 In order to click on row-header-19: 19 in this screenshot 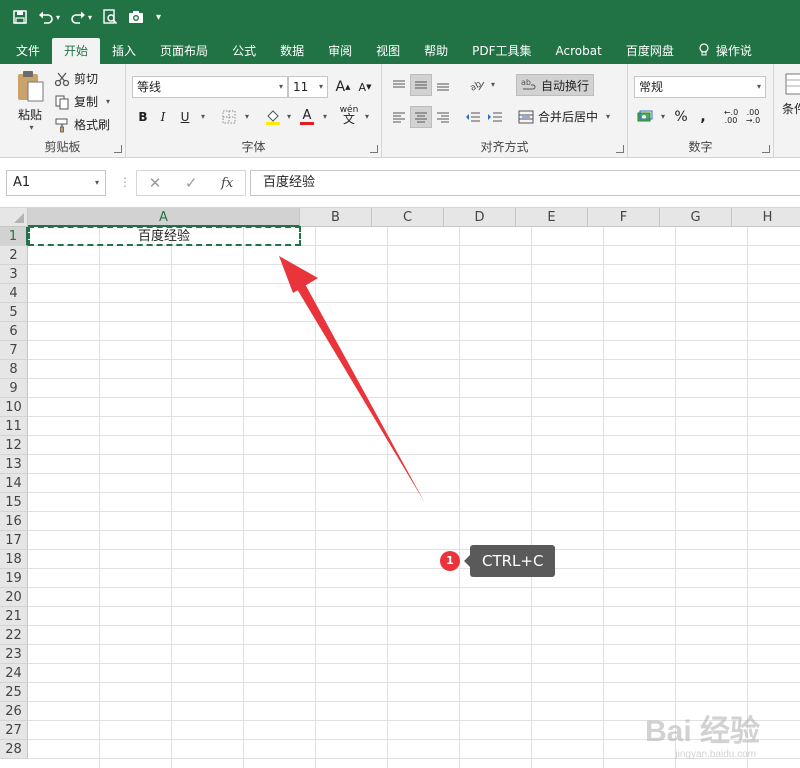, I will do `click(14, 578)`.